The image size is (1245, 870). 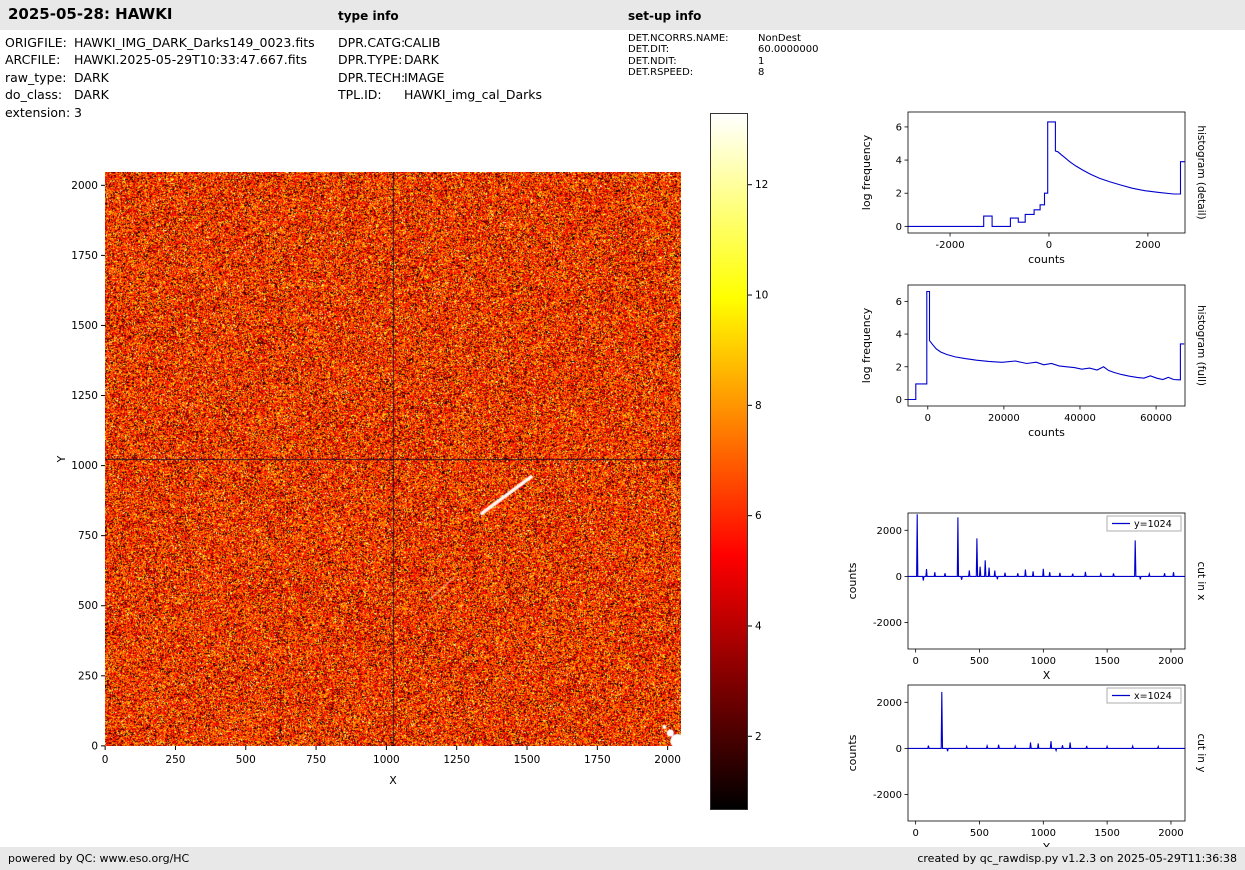 I want to click on file-info-label: do_class:, so click(x=34, y=95).